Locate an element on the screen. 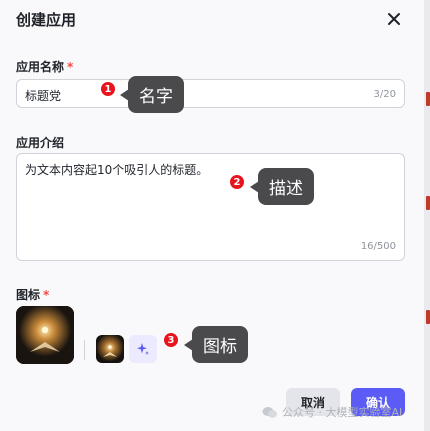 The image size is (430, 431). icon-option-thumbnail is located at coordinates (110, 349).